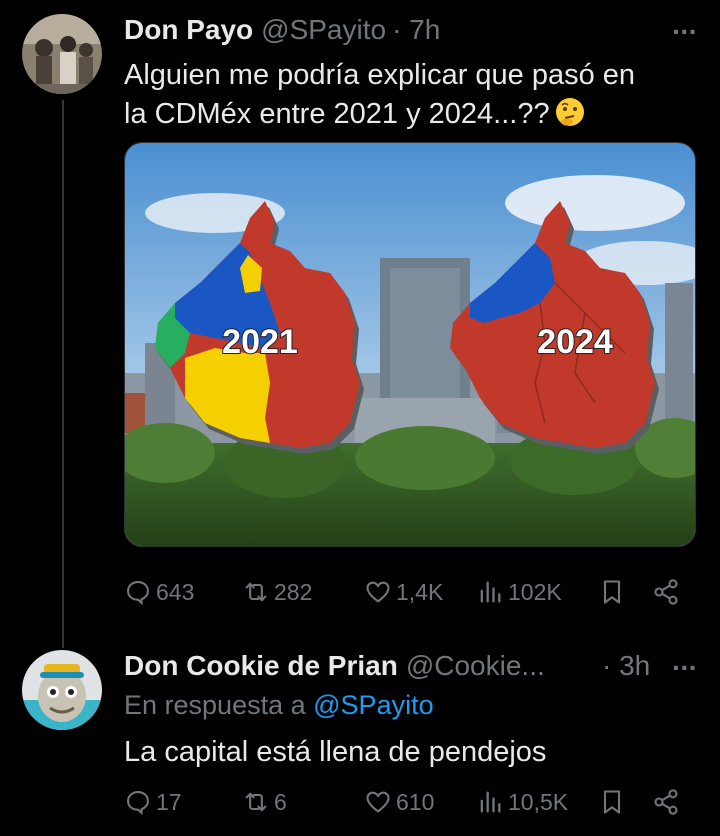 The width and height of the screenshot is (720, 836). What do you see at coordinates (535, 591) in the screenshot?
I see `views-count: 102K` at bounding box center [535, 591].